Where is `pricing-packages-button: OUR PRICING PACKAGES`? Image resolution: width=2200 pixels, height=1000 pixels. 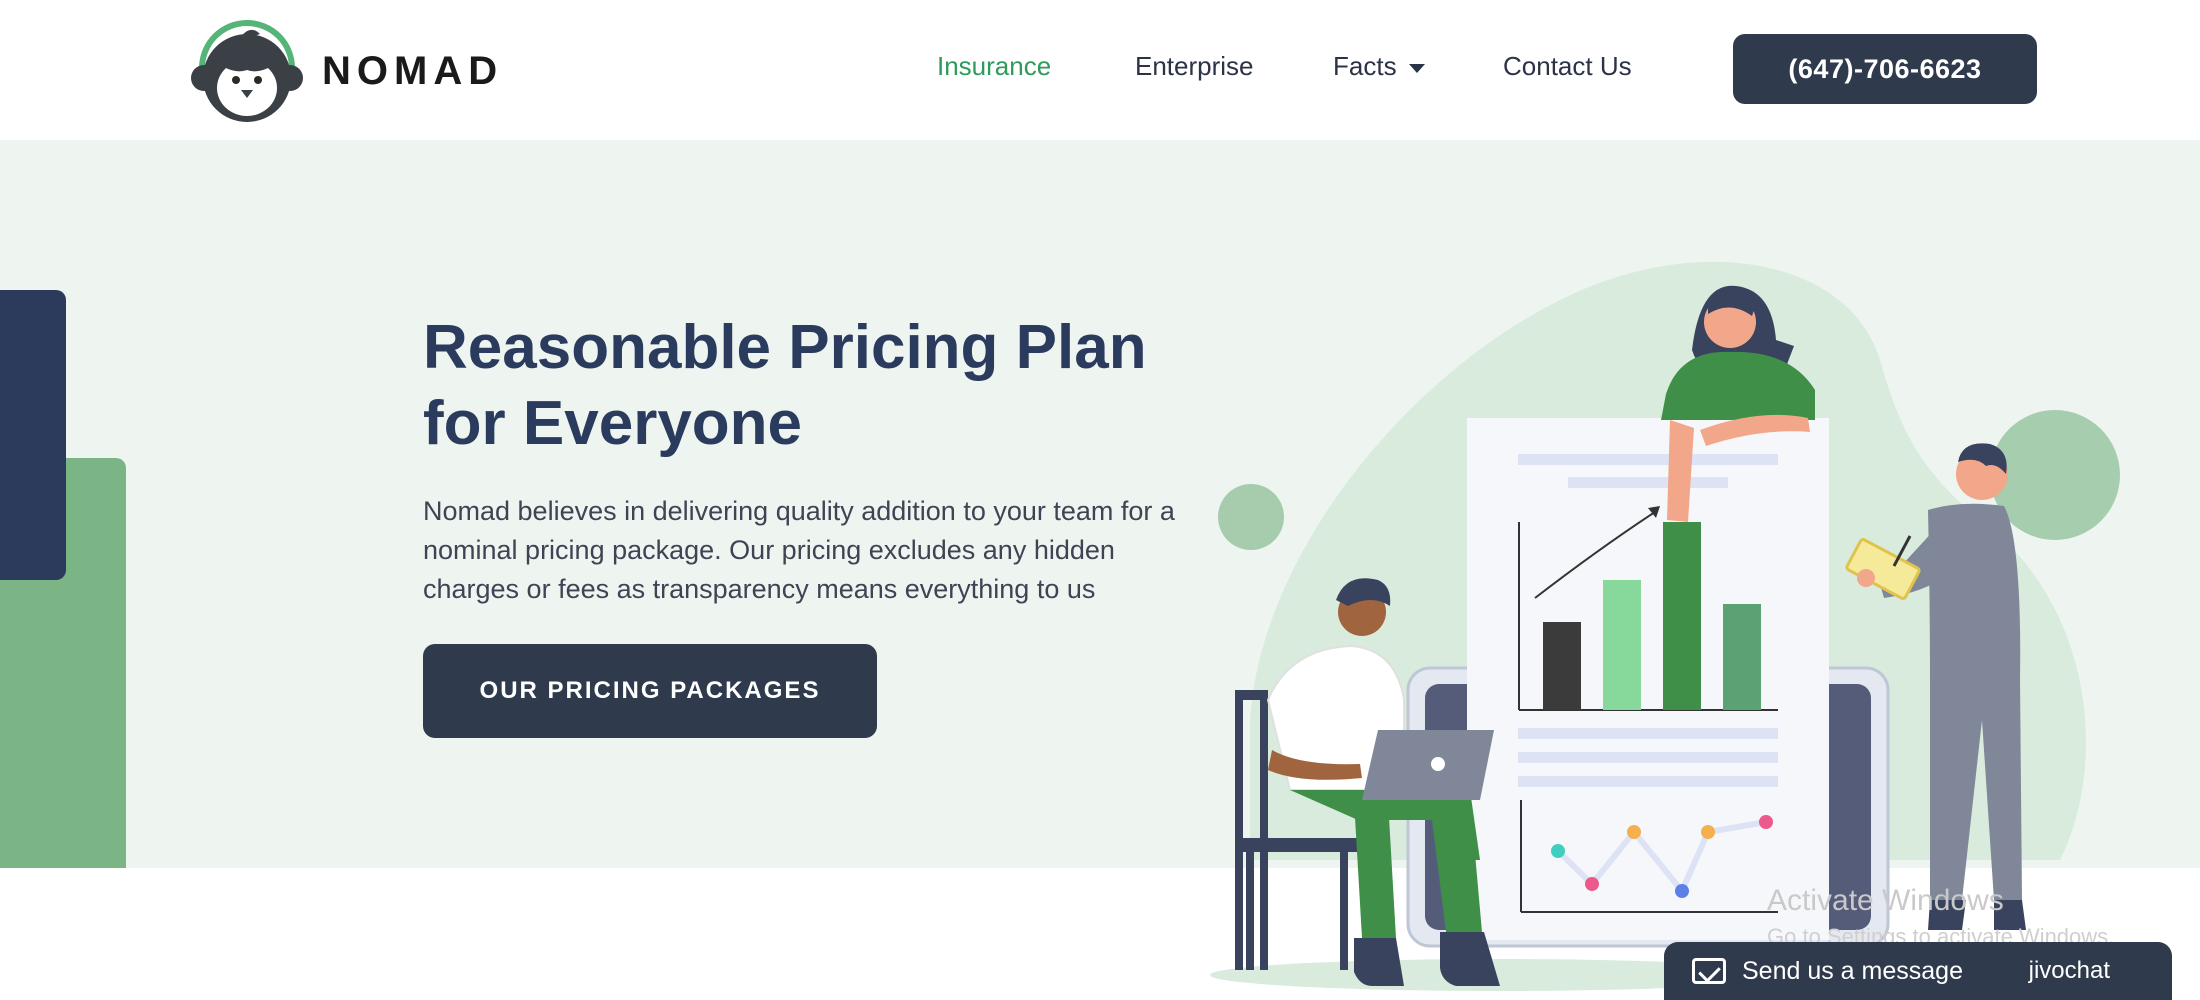 pricing-packages-button: OUR PRICING PACKAGES is located at coordinates (650, 691).